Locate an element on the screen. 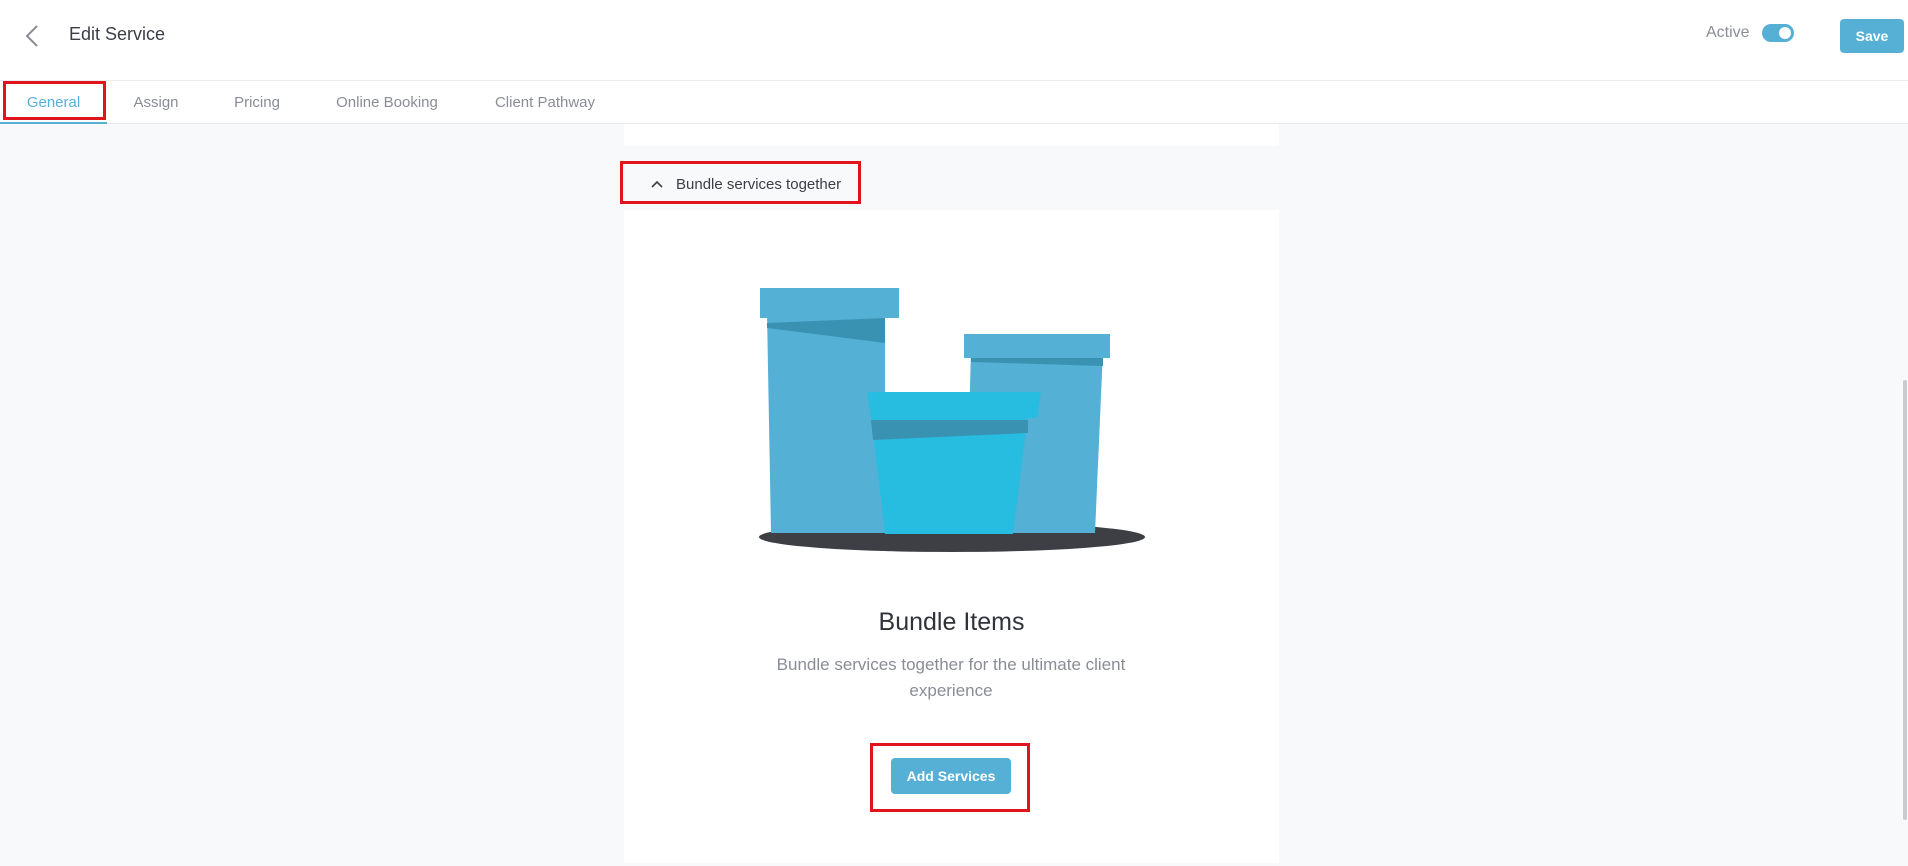 Image resolution: width=1908 pixels, height=866 pixels. previous-card is located at coordinates (951, 135).